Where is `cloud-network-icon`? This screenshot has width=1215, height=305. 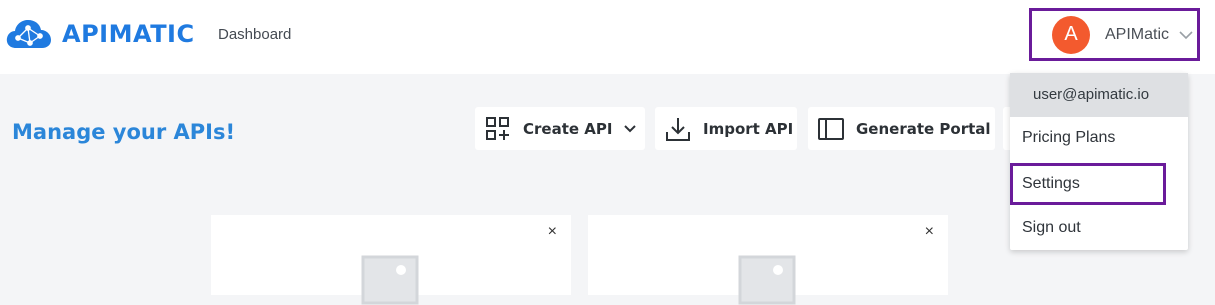 cloud-network-icon is located at coordinates (28, 34).